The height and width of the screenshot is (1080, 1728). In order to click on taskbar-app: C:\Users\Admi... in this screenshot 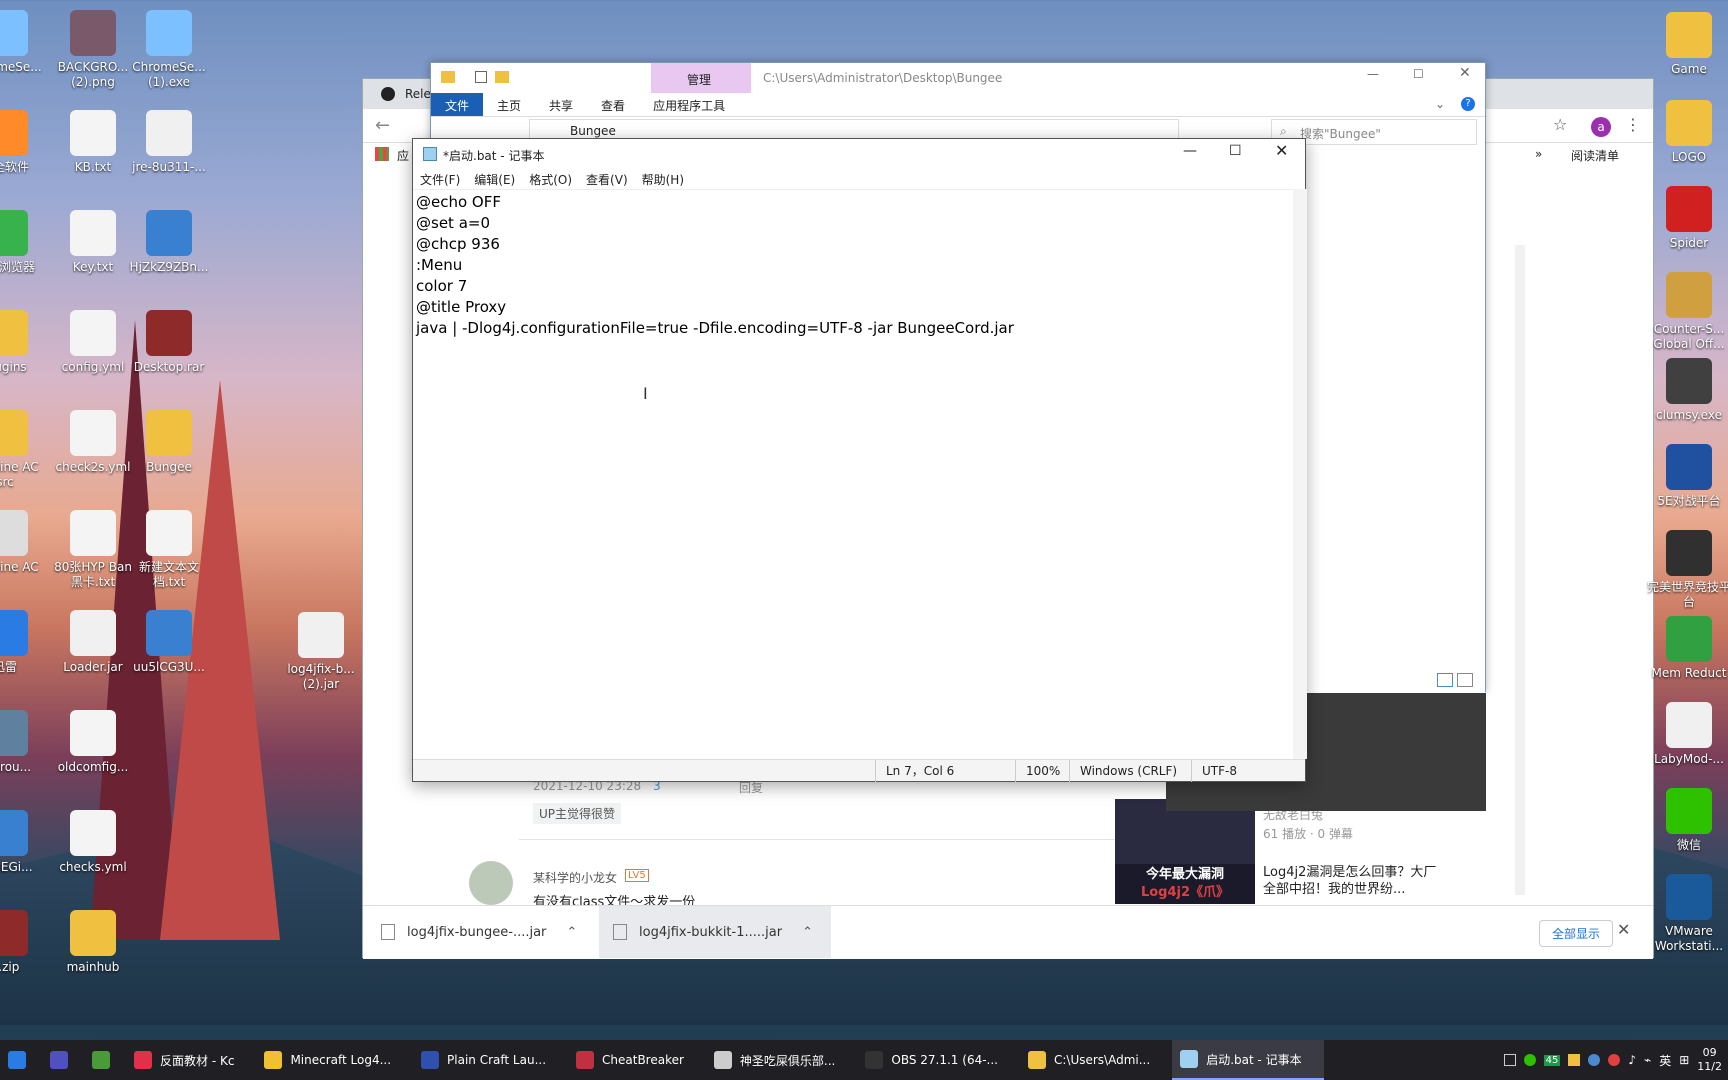, I will do `click(1096, 1060)`.